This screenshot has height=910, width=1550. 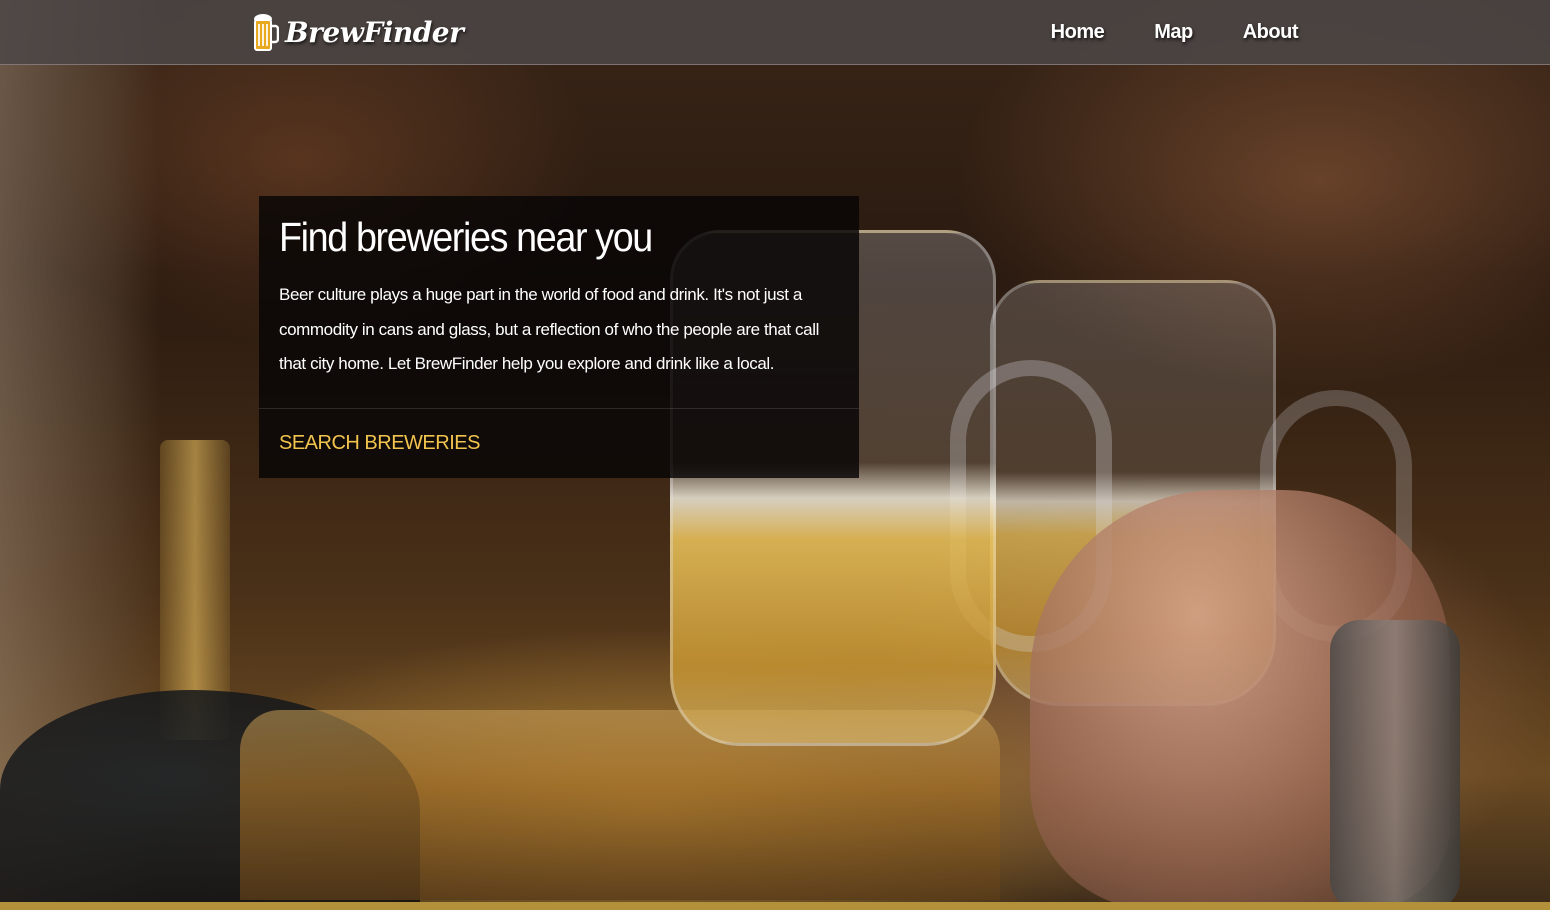 I want to click on nav-home: Home, so click(x=1078, y=32).